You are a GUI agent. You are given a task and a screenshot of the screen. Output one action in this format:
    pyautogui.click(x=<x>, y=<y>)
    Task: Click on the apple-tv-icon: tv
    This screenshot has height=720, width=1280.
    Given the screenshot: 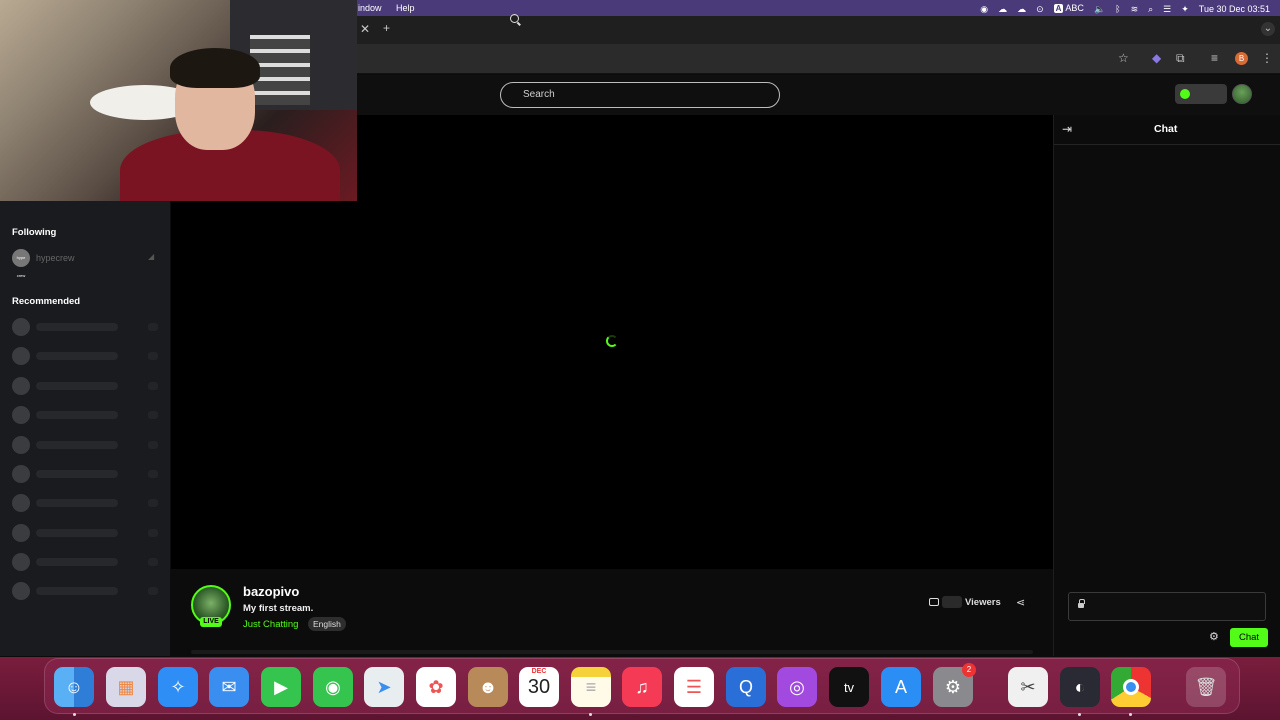 What is the action you would take?
    pyautogui.click(x=849, y=687)
    